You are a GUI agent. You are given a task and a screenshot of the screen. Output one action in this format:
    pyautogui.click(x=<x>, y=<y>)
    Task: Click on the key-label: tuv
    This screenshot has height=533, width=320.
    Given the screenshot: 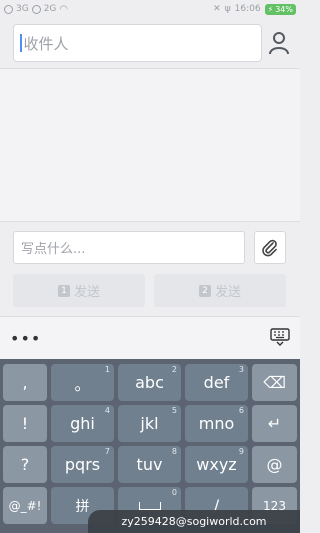 What is the action you would take?
    pyautogui.click(x=149, y=464)
    